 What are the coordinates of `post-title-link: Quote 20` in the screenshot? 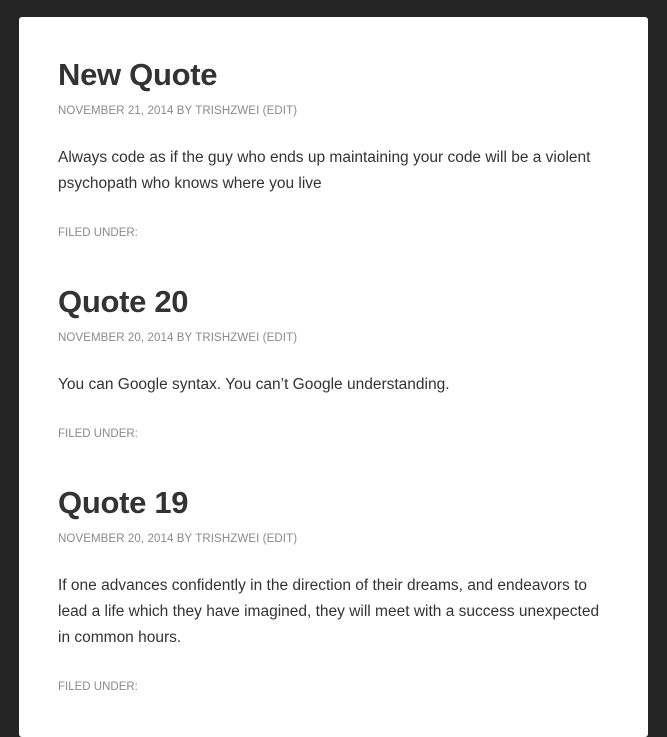 It's located at (123, 301).